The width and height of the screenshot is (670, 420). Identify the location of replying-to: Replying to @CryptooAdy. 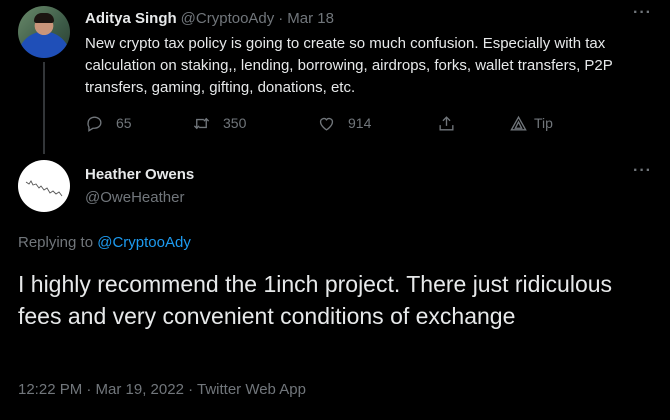
(104, 242).